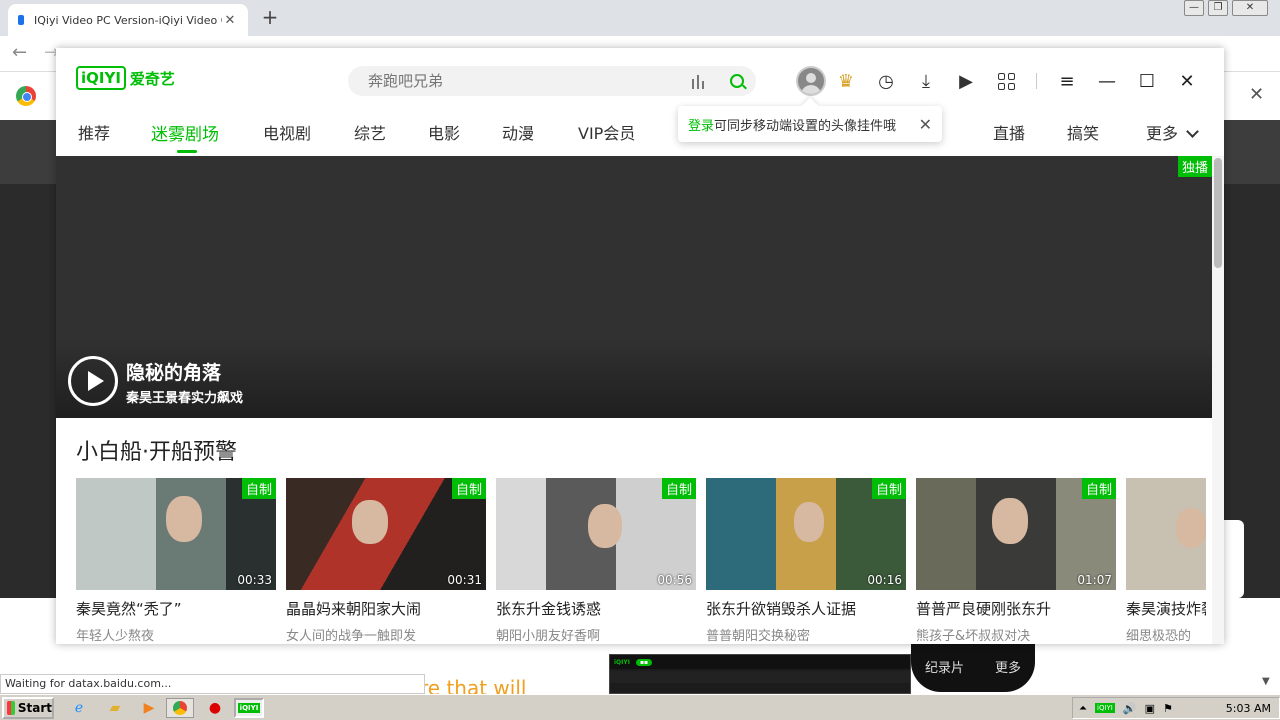 Image resolution: width=1280 pixels, height=720 pixels. Describe the element at coordinates (1256, 94) in the screenshot. I see `infobar-close-icon: ✕` at that location.